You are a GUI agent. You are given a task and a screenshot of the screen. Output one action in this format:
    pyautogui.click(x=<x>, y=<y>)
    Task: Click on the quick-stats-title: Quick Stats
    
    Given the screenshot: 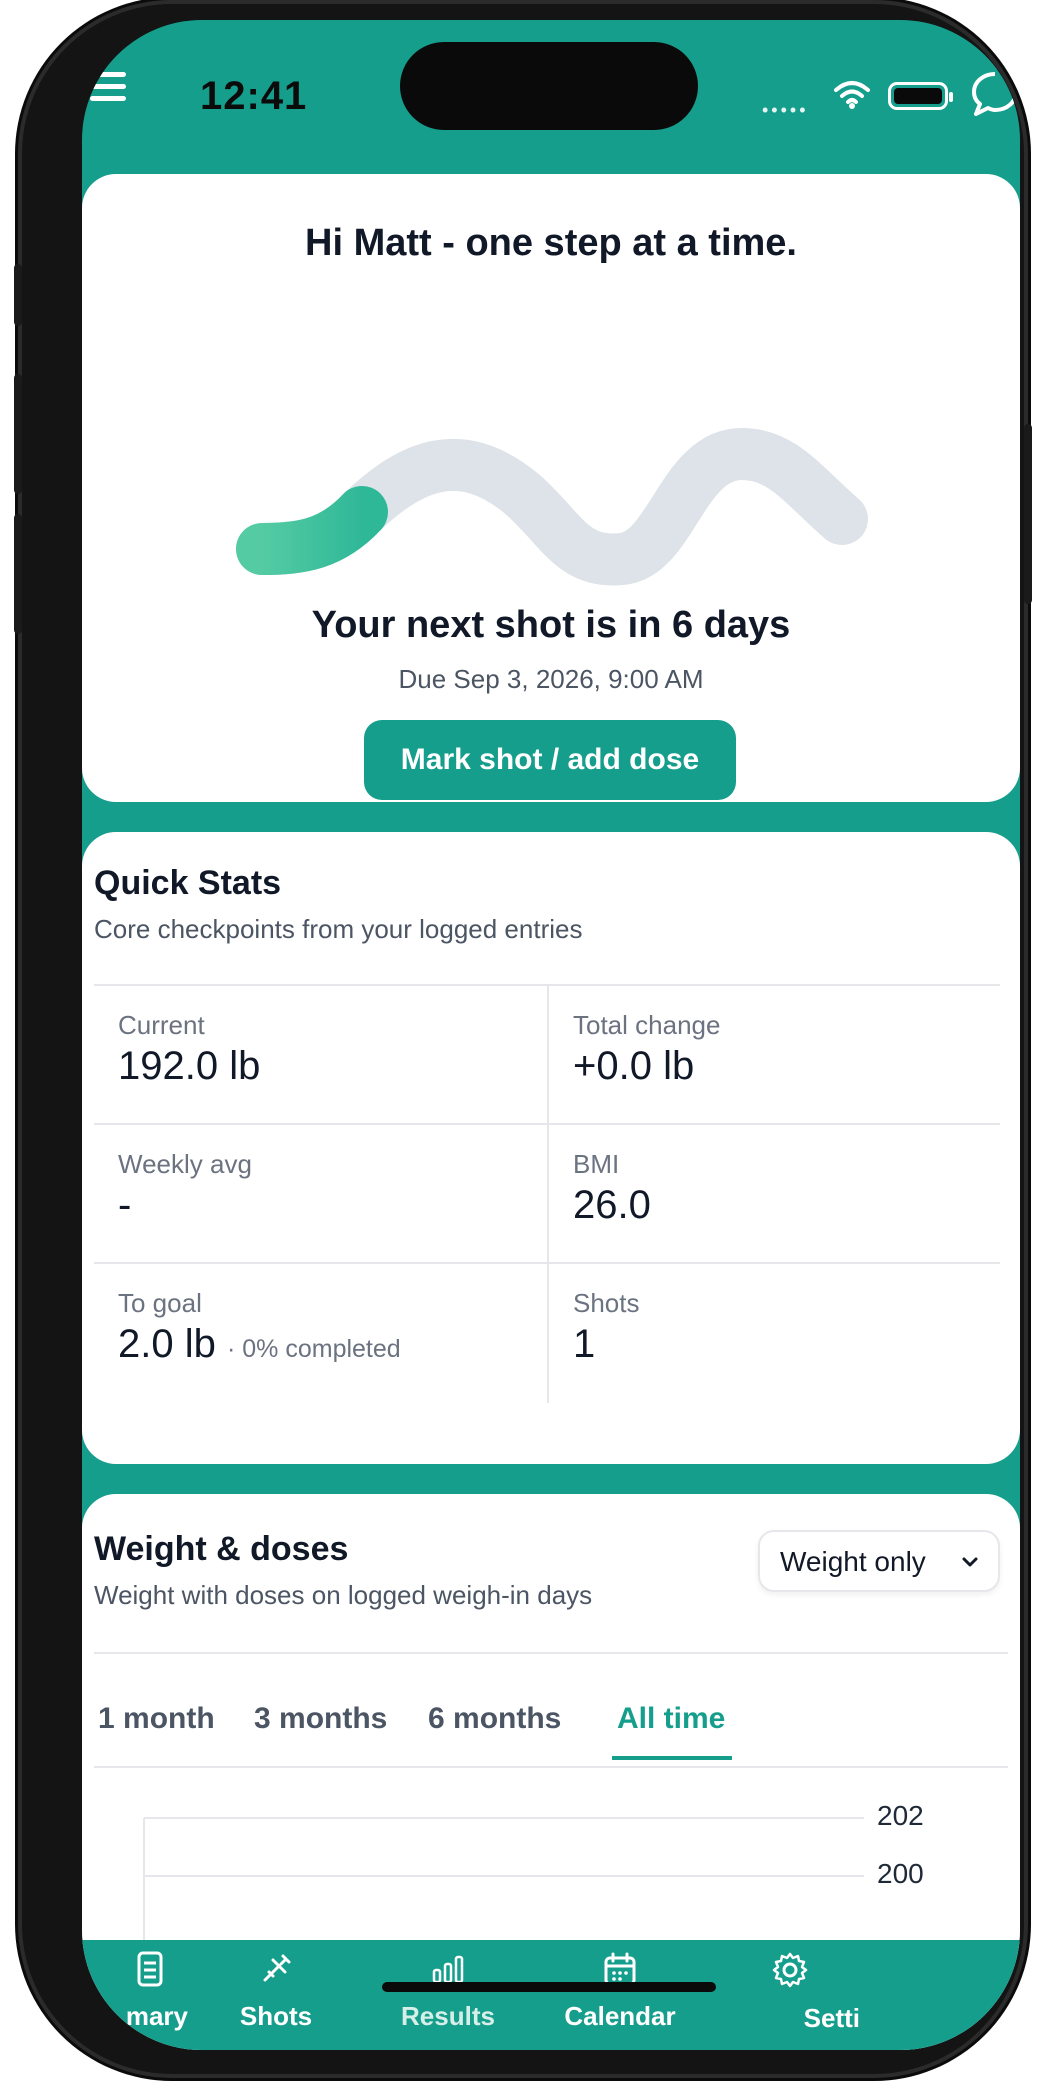 What is the action you would take?
    pyautogui.click(x=188, y=883)
    